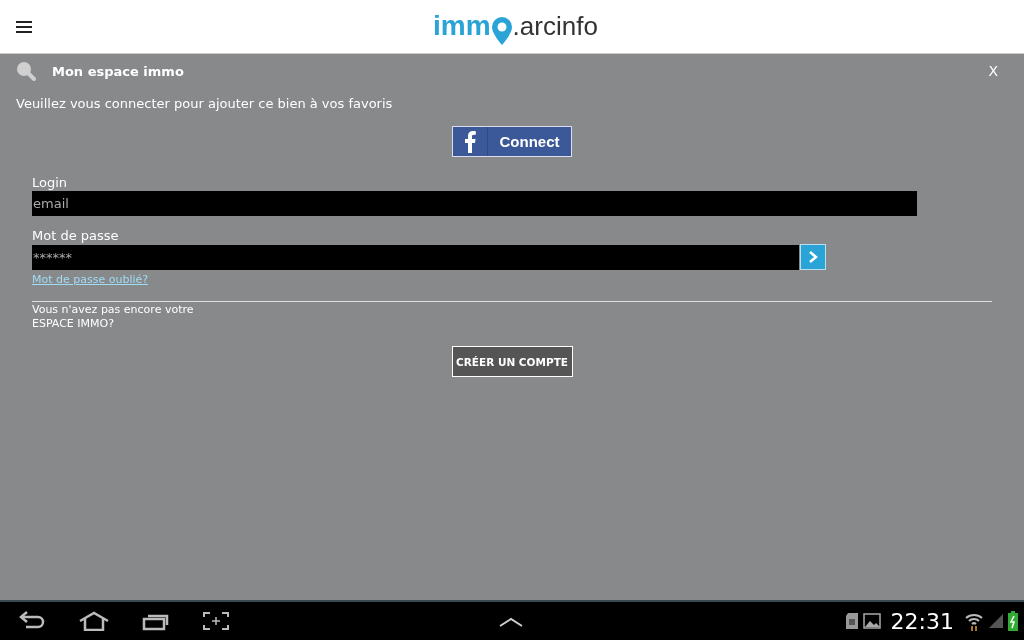 The width and height of the screenshot is (1024, 640). I want to click on field-label: Login, so click(50, 183).